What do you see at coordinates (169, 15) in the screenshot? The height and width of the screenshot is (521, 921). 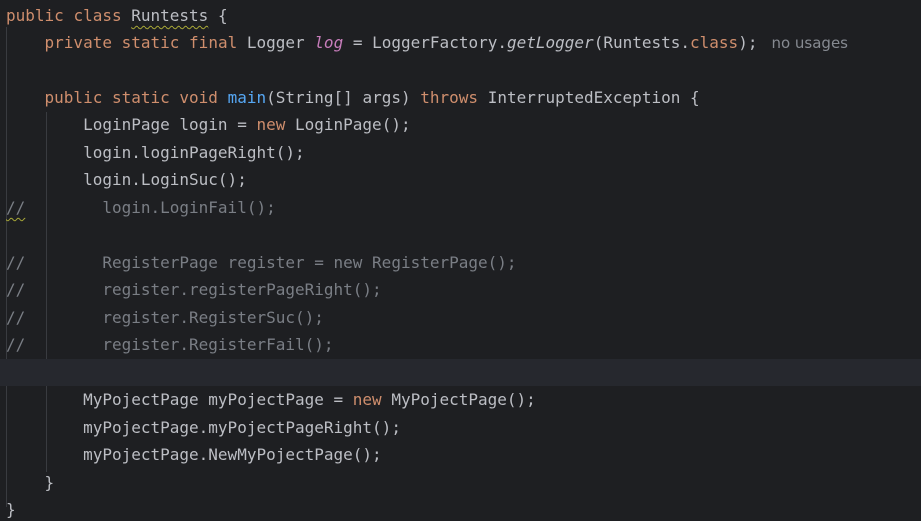 I see `class-name: Runtests` at bounding box center [169, 15].